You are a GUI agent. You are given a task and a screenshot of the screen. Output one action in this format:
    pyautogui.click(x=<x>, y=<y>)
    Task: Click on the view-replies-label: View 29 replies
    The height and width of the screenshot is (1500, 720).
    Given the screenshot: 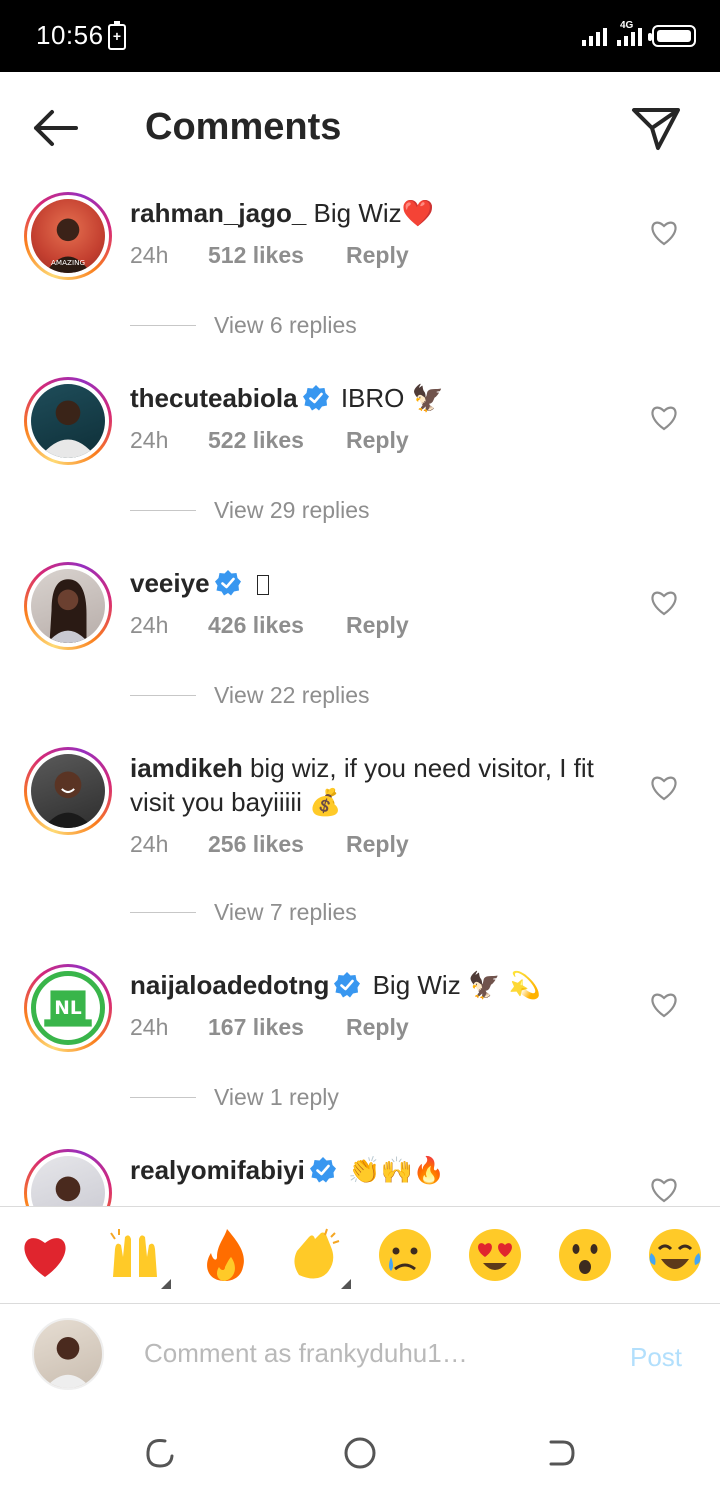 What is the action you would take?
    pyautogui.click(x=292, y=510)
    